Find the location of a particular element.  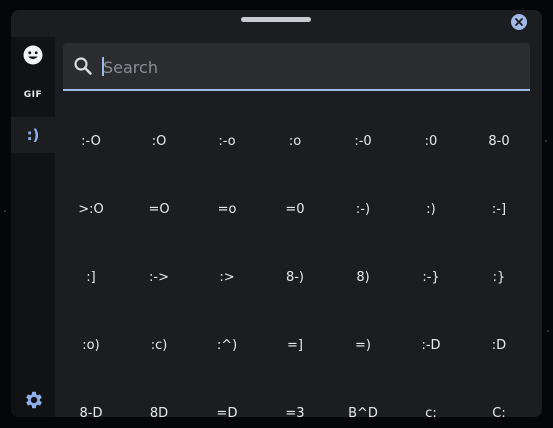

emoticon-cell: :^) is located at coordinates (227, 345).